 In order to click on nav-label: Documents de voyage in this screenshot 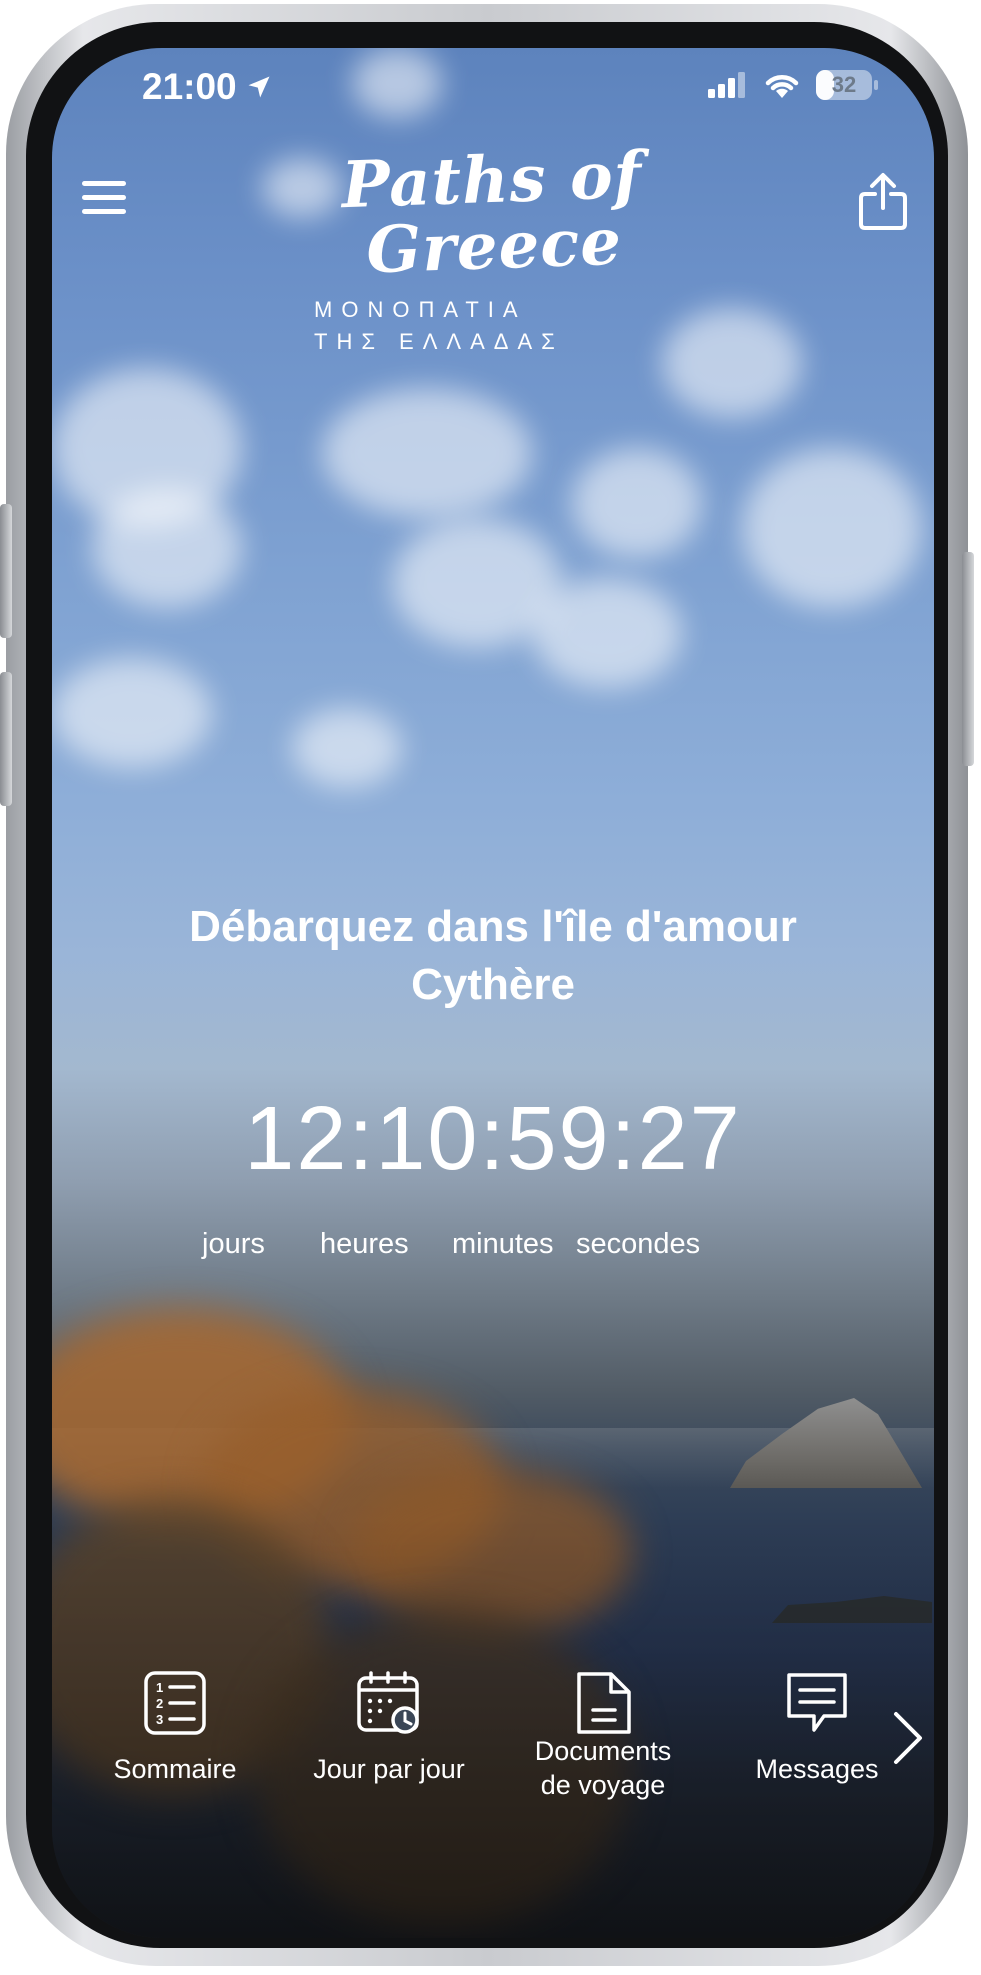, I will do `click(603, 1768)`.